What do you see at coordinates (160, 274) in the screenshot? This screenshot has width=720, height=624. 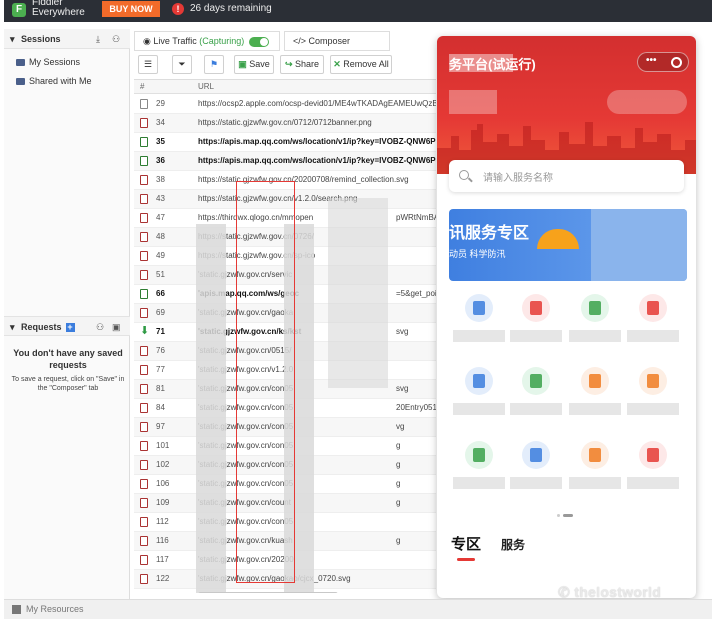 I see `row-number: 51` at bounding box center [160, 274].